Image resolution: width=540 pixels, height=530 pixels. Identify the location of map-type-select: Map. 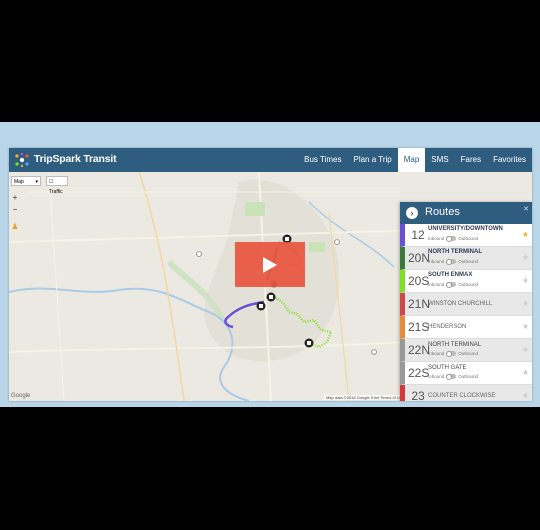
(26, 181).